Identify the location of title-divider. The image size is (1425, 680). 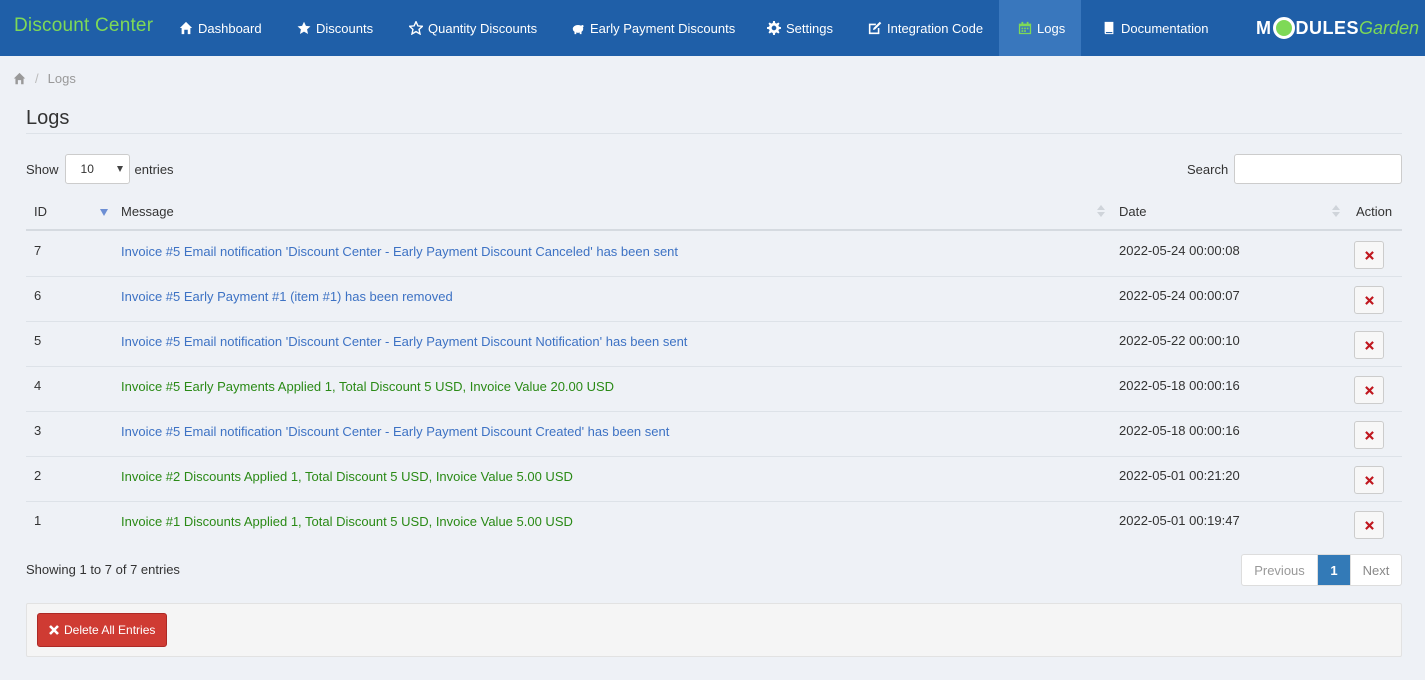
(714, 133).